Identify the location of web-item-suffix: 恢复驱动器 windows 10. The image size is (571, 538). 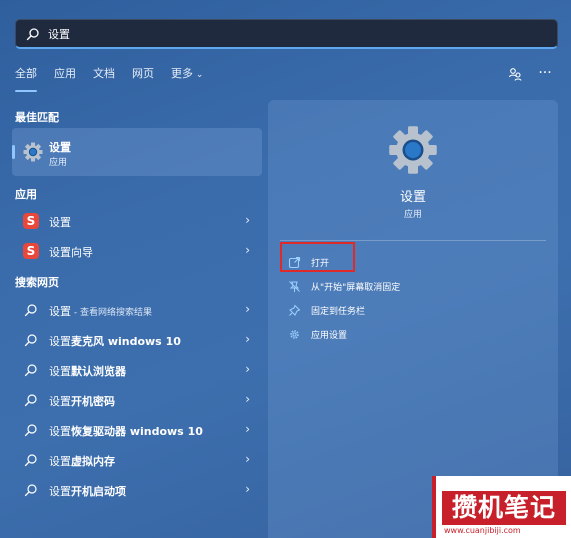
(137, 431).